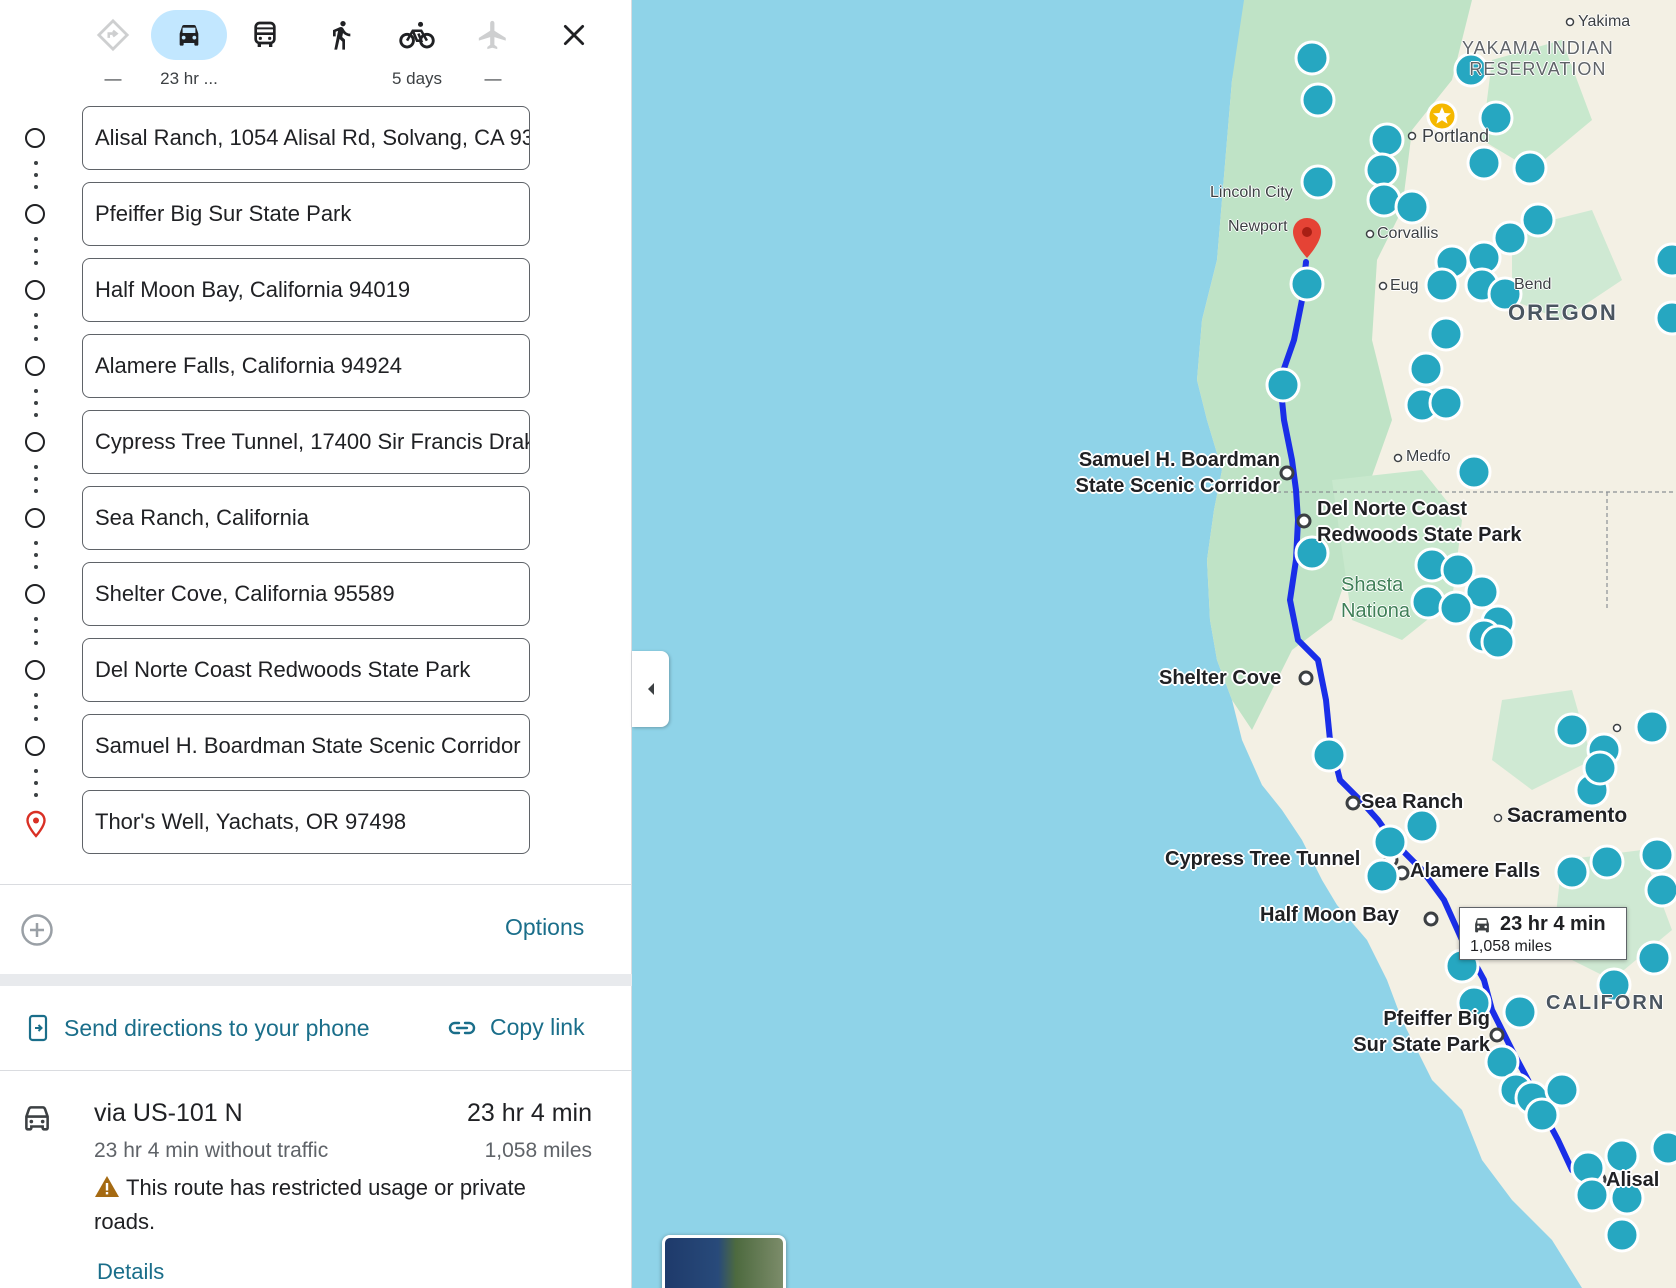  I want to click on map-label-shelter-cove: Shelter Cove, so click(1220, 678).